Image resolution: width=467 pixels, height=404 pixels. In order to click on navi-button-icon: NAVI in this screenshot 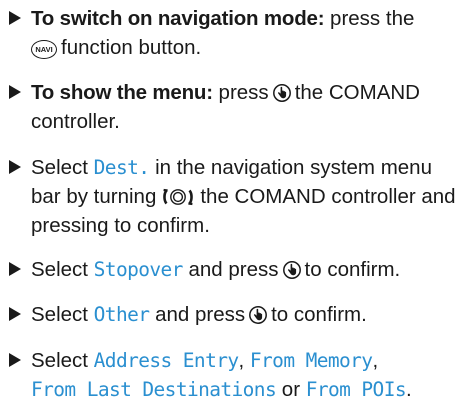, I will do `click(44, 49)`.